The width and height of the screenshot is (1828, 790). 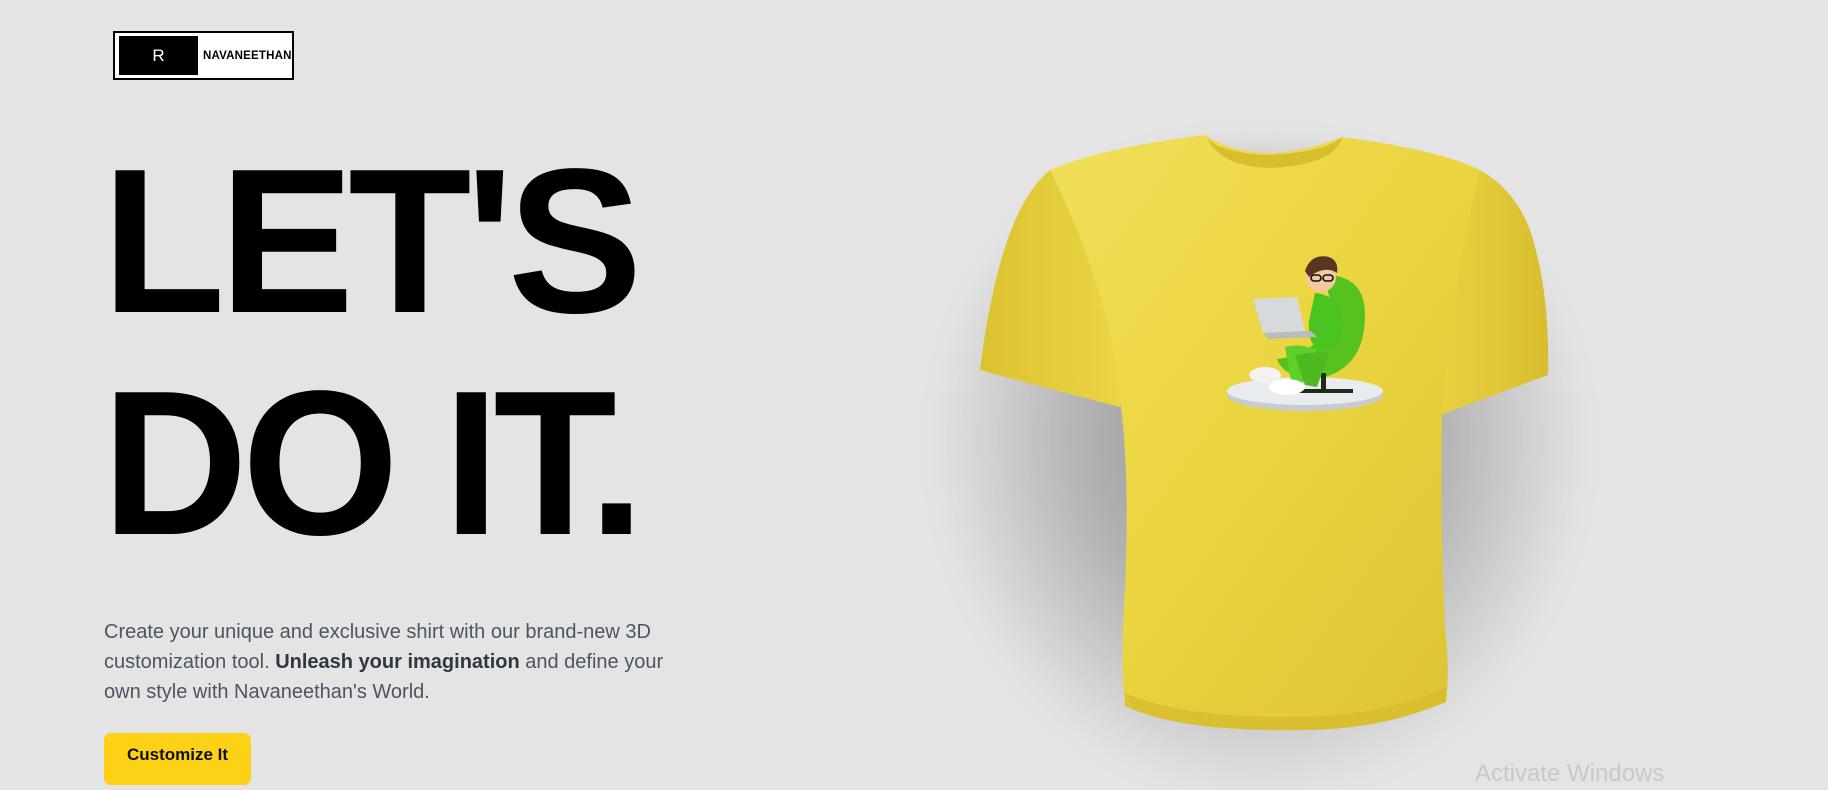 I want to click on customize-button: Customize It, so click(x=177, y=759).